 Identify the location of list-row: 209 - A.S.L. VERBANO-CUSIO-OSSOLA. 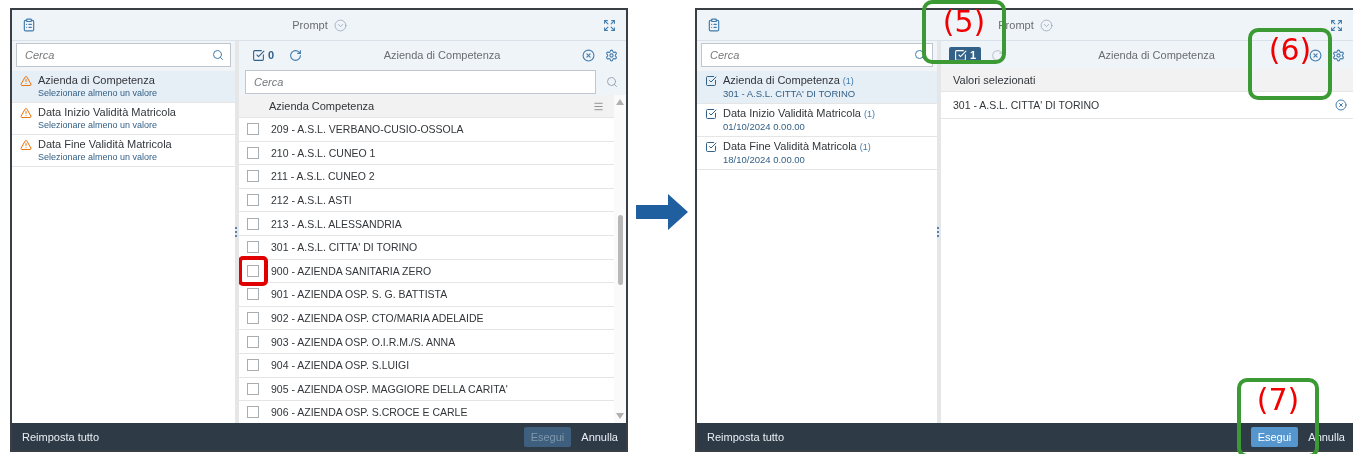
(426, 130).